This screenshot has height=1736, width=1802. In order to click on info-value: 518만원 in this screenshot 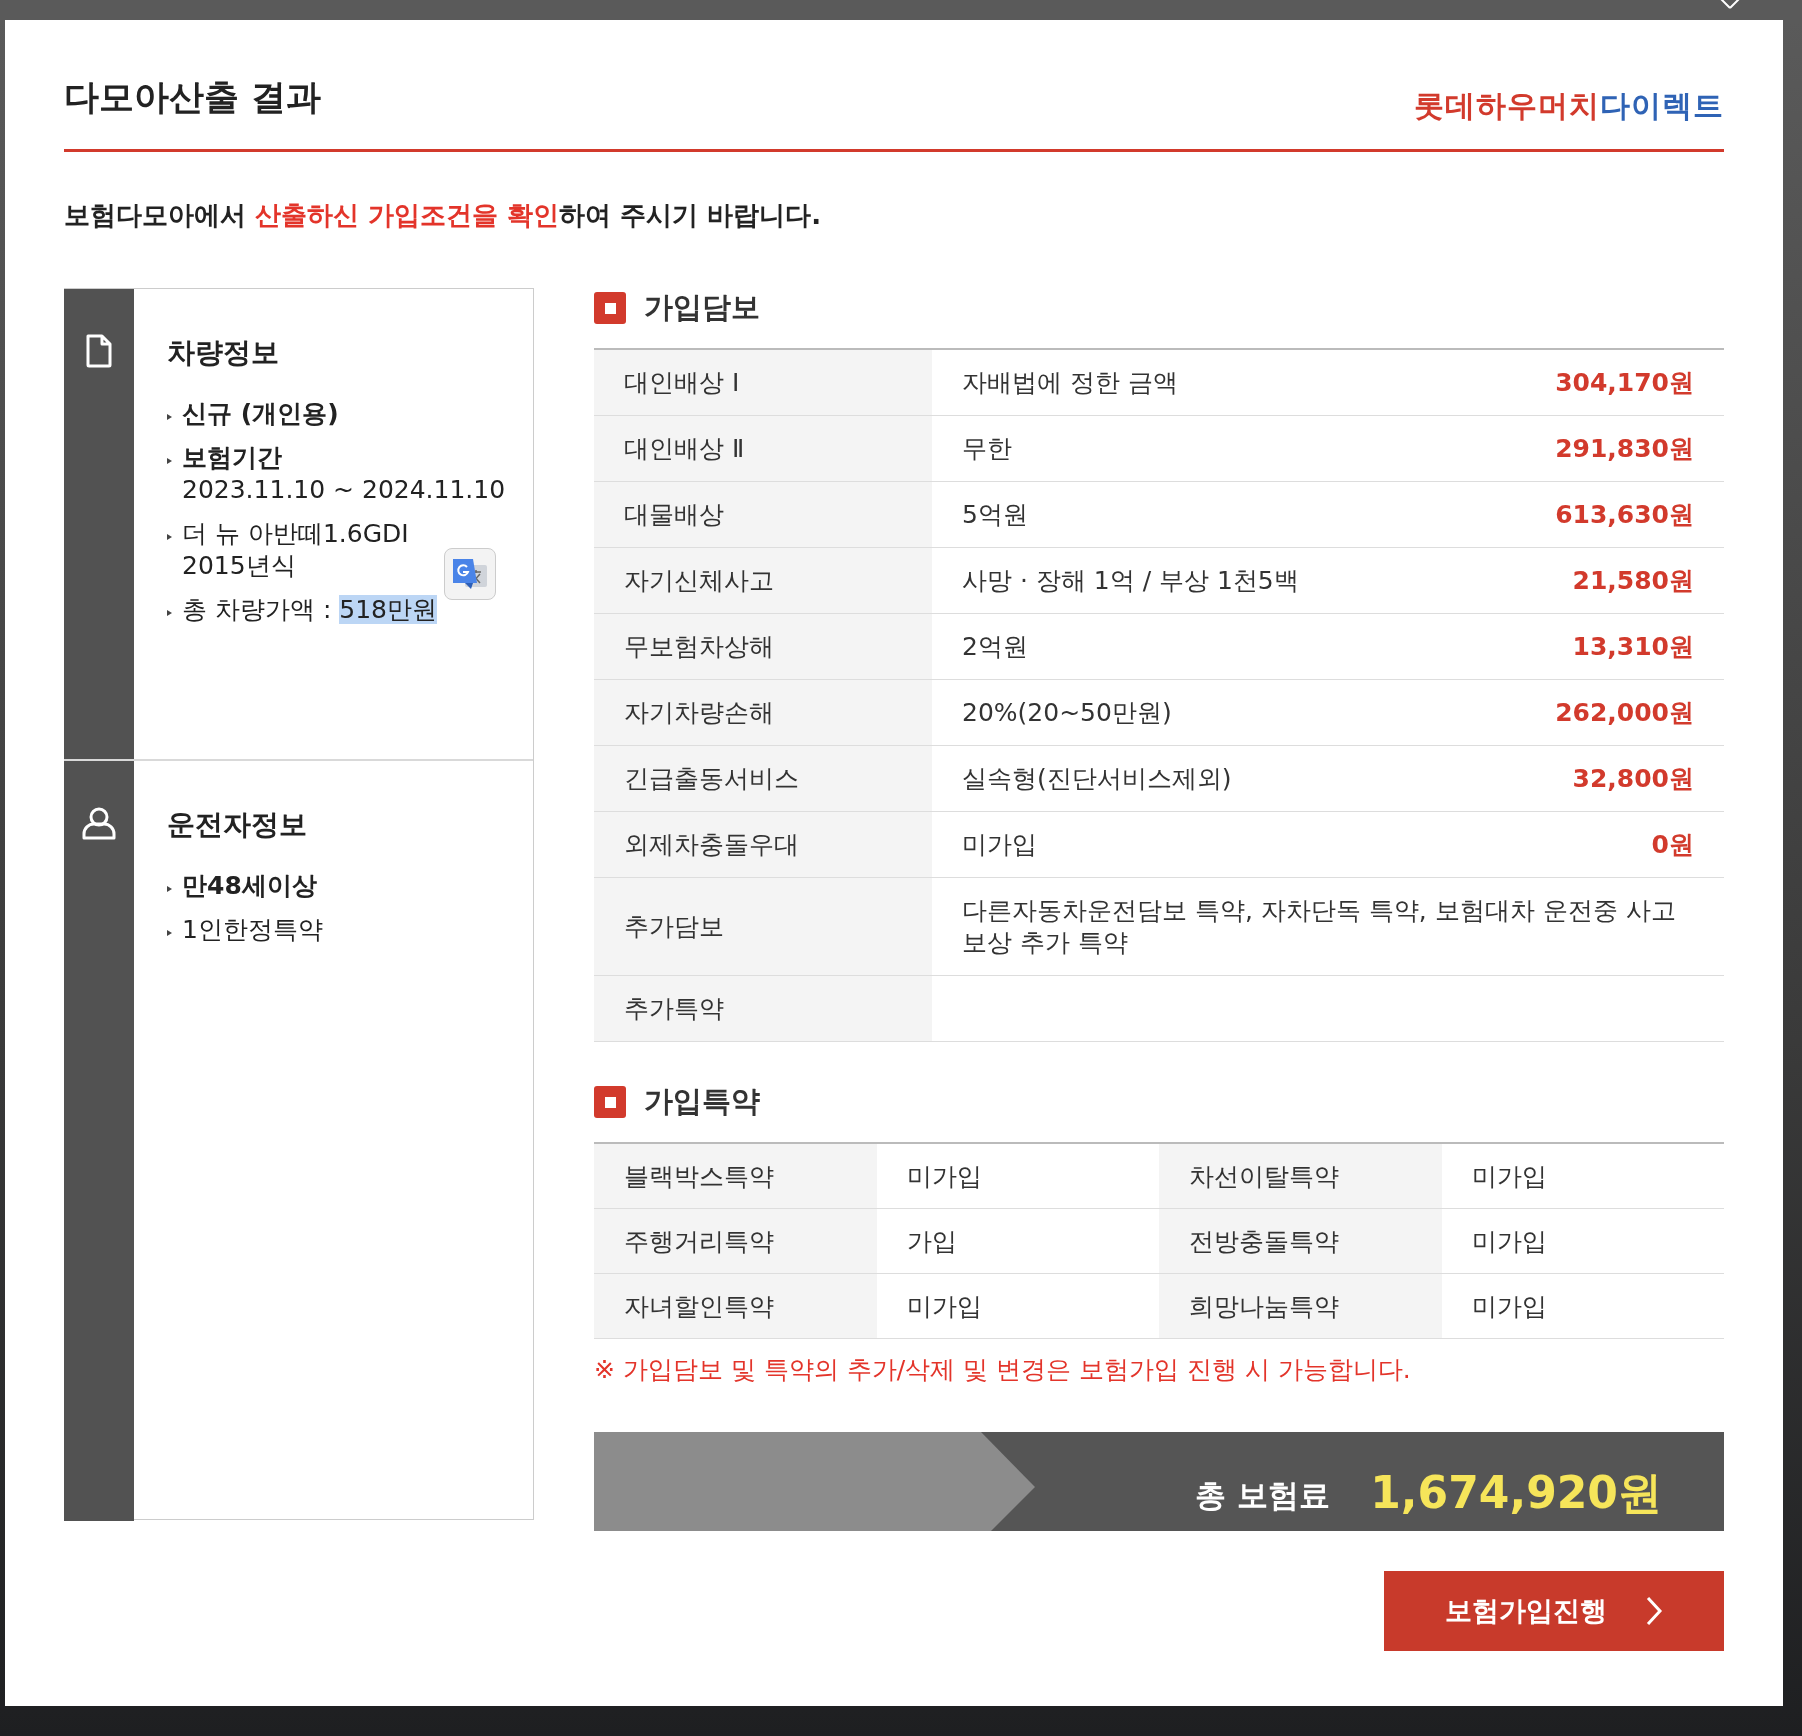, I will do `click(388, 609)`.